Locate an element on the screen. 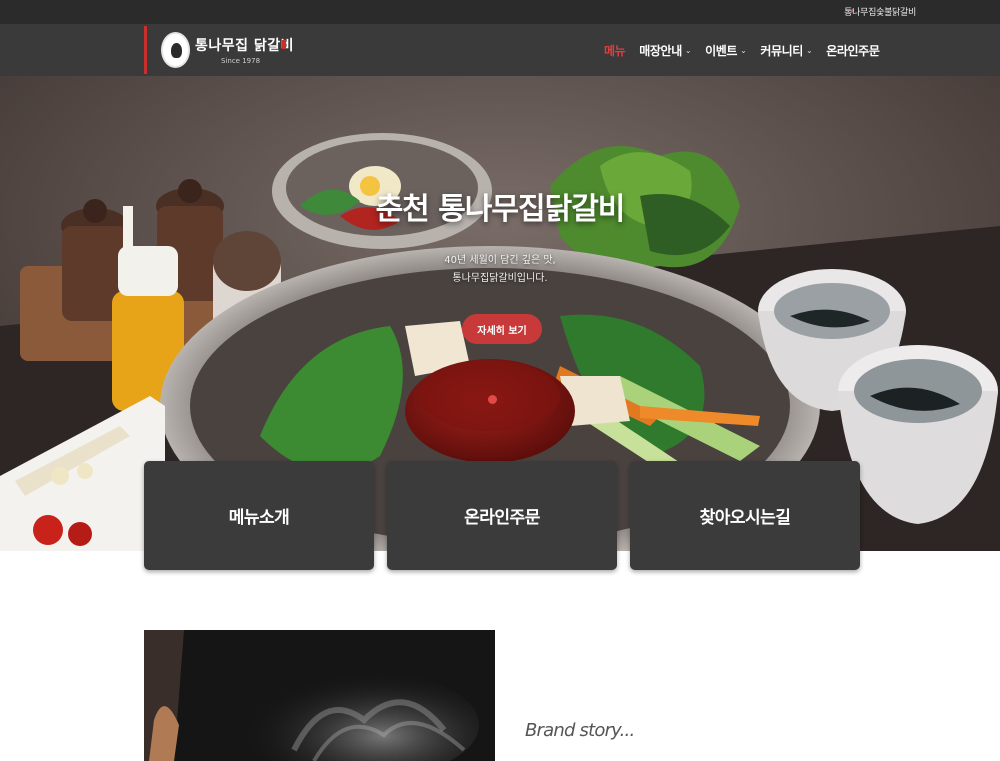  brand-story-image is located at coordinates (319, 695).